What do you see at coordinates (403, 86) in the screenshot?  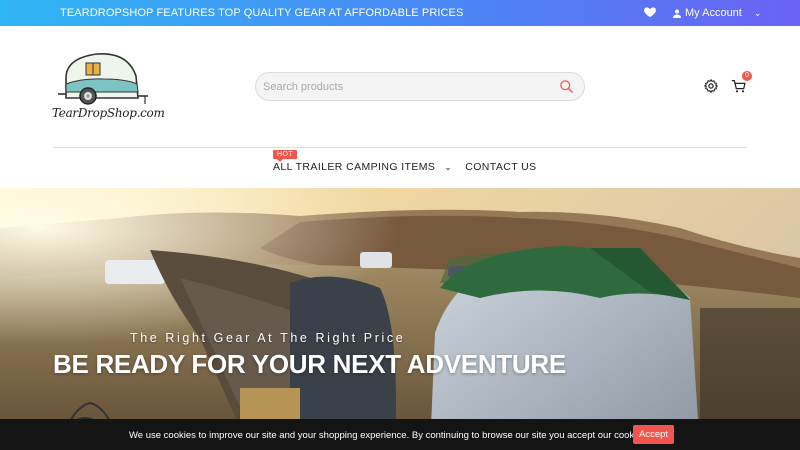 I see `search-input` at bounding box center [403, 86].